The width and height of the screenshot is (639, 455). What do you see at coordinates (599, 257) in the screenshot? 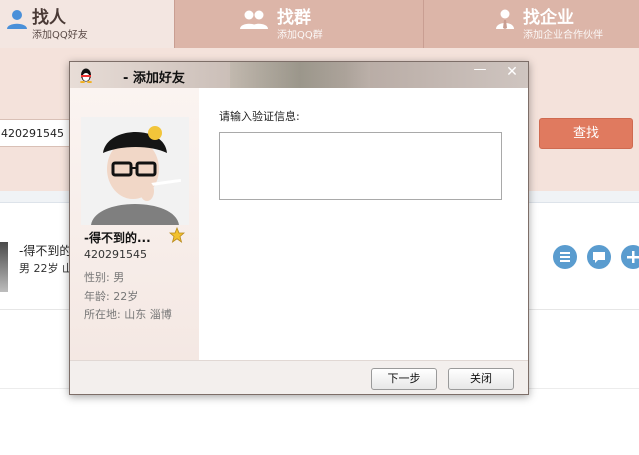
I see `chat-icon` at bounding box center [599, 257].